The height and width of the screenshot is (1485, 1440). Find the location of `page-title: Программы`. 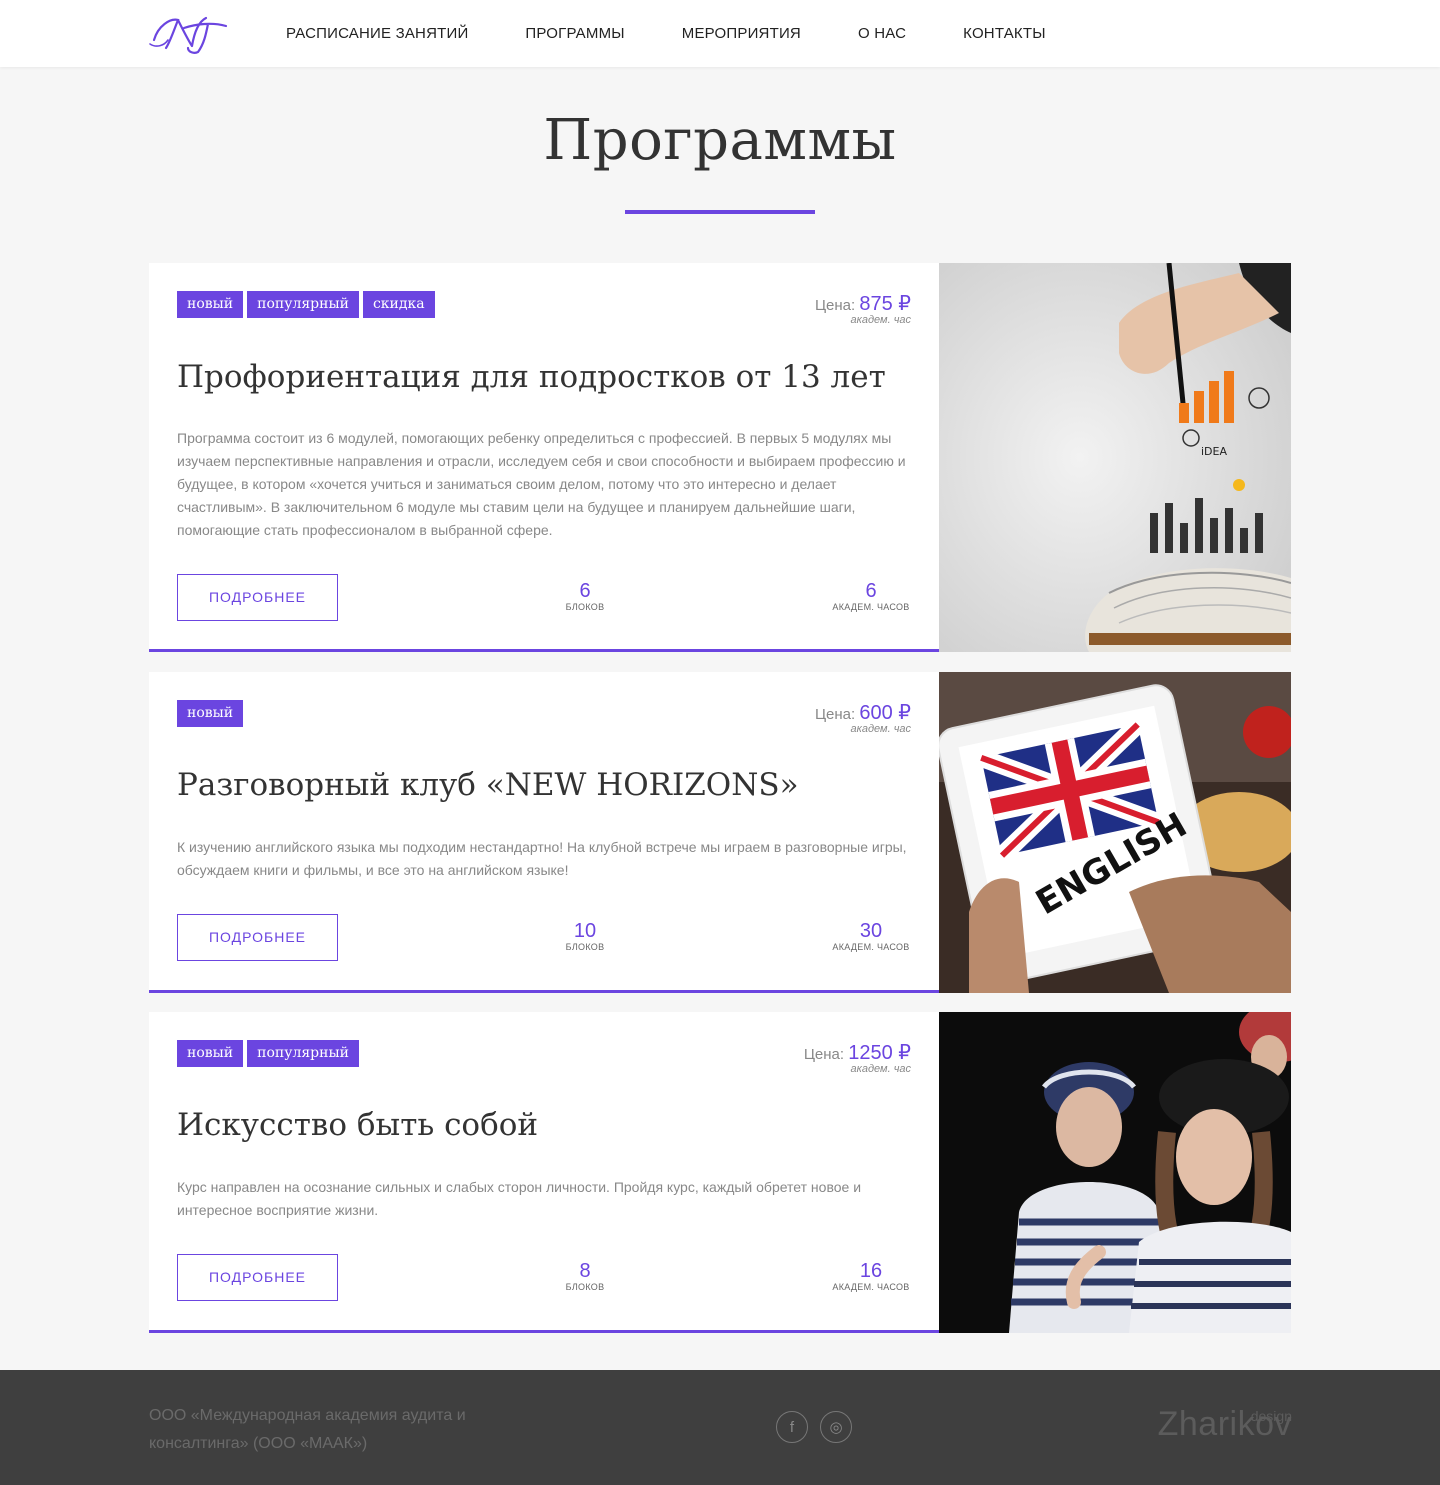

page-title: Программы is located at coordinates (720, 140).